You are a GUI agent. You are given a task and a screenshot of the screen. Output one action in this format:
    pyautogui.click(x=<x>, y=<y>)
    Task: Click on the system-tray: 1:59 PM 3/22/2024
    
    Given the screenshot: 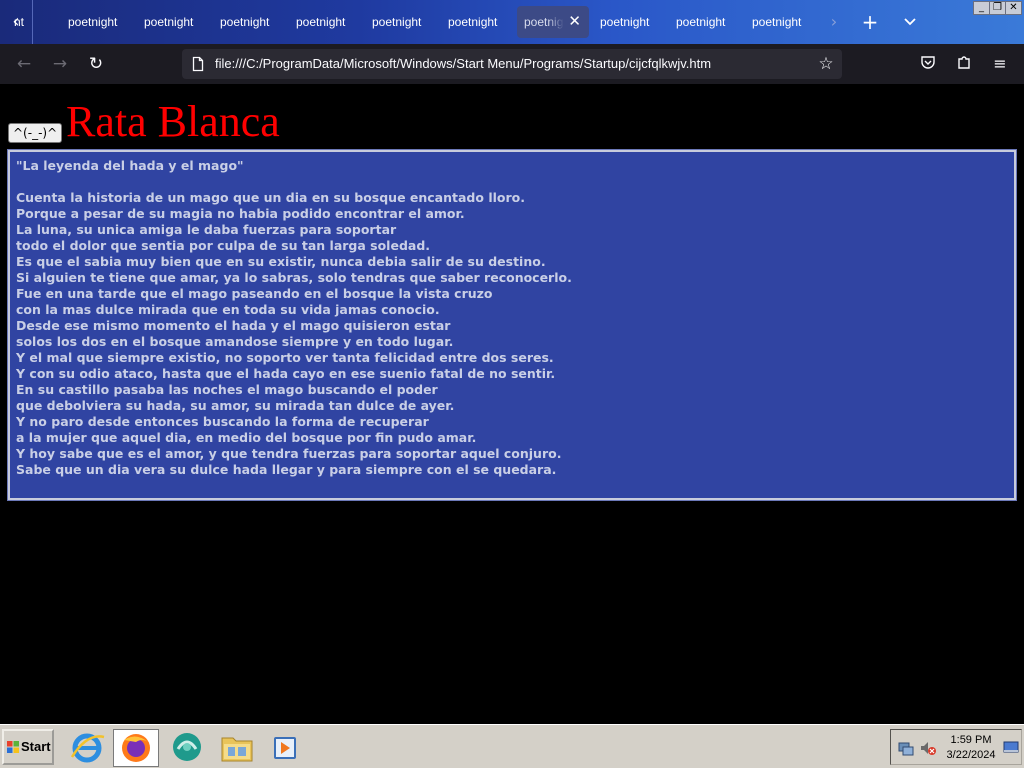 What is the action you would take?
    pyautogui.click(x=956, y=747)
    